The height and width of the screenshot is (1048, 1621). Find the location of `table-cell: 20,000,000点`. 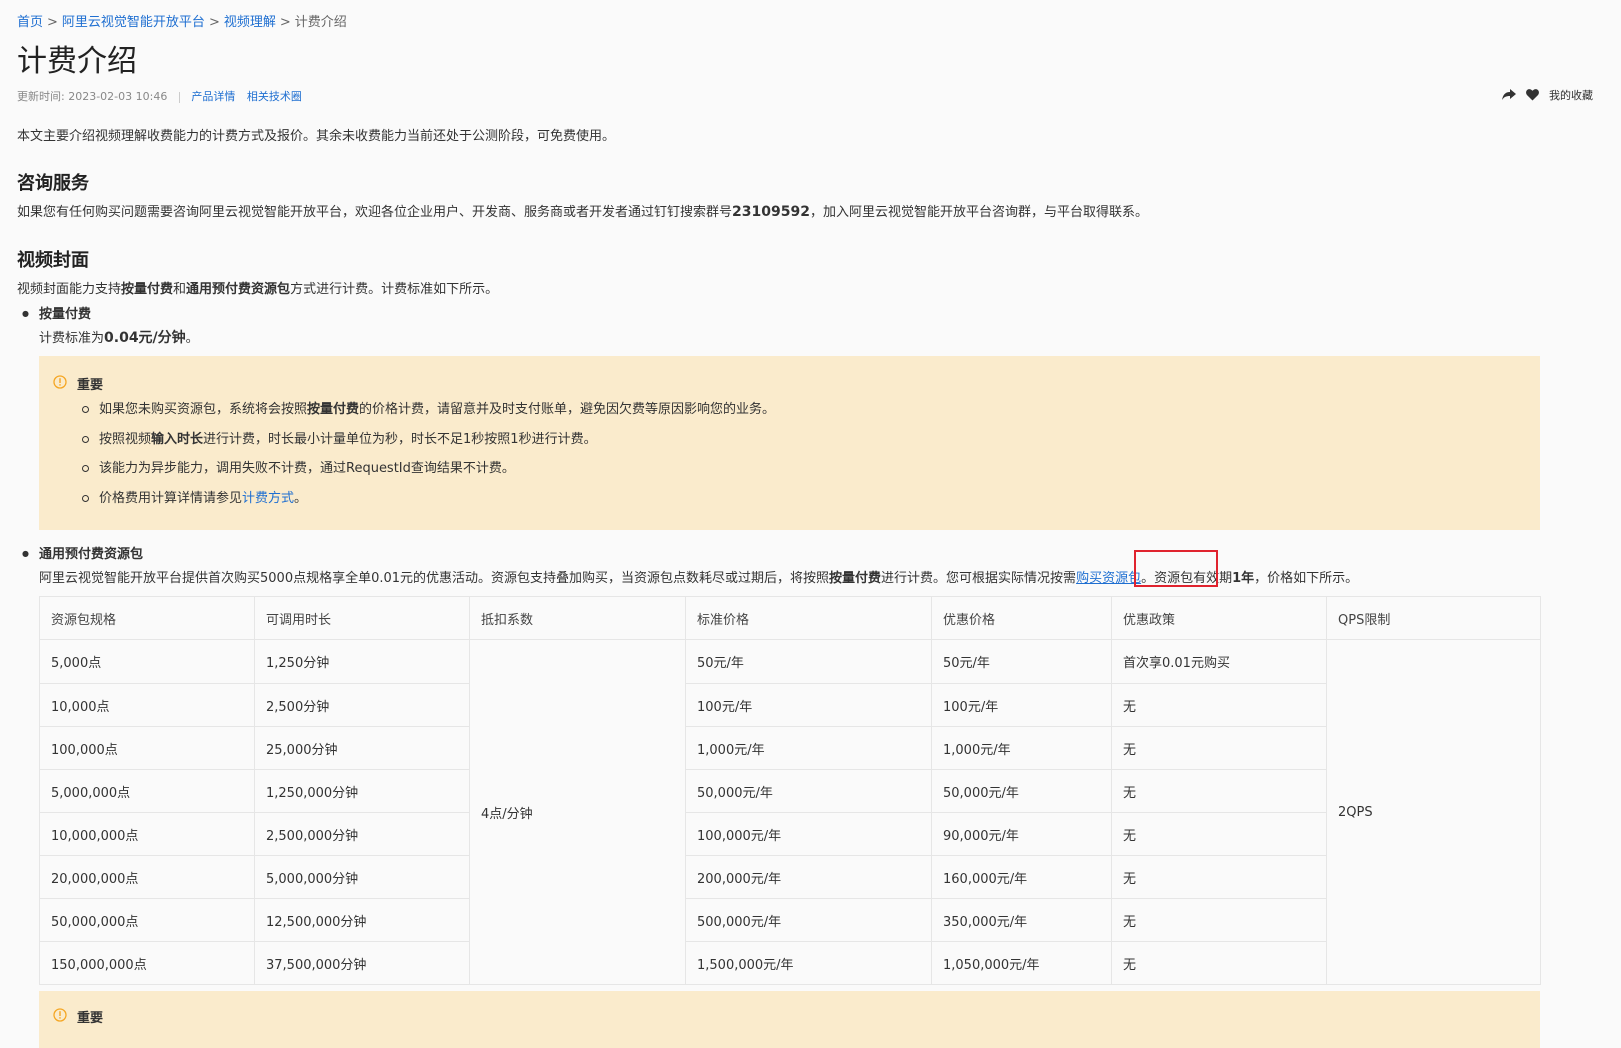

table-cell: 20,000,000点 is located at coordinates (147, 877).